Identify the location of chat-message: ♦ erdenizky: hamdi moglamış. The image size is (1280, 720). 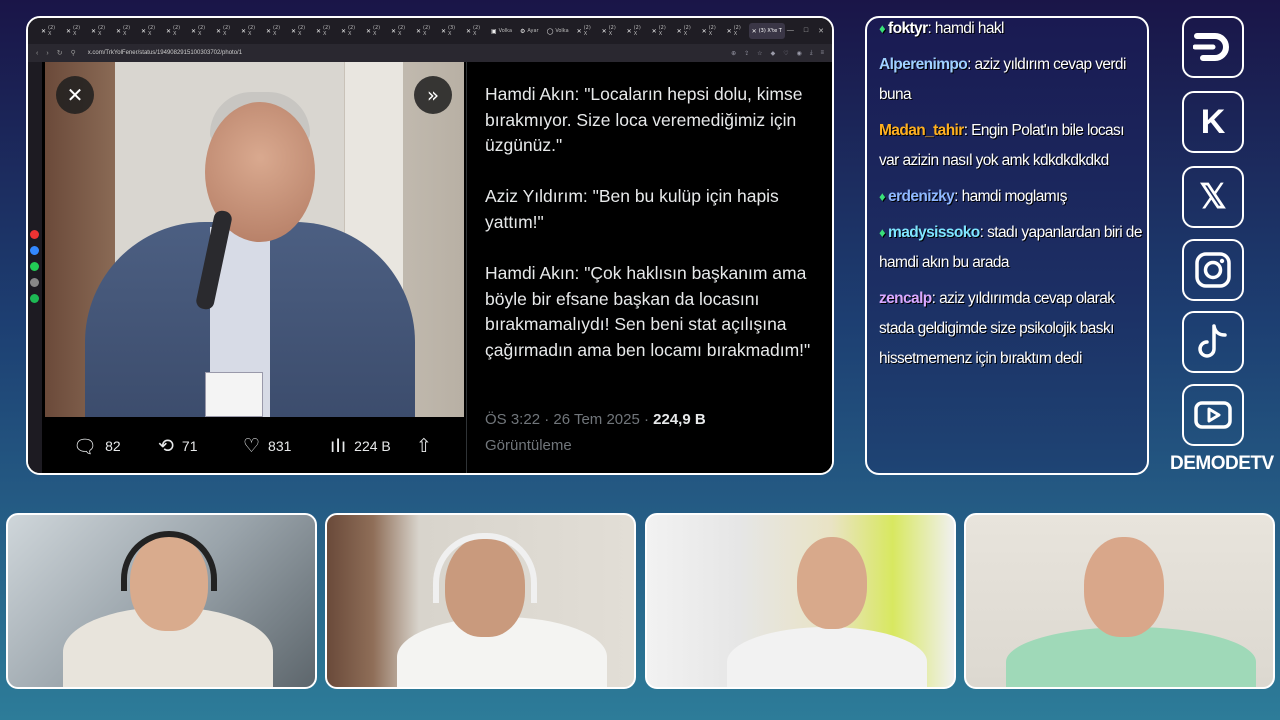
(1011, 197).